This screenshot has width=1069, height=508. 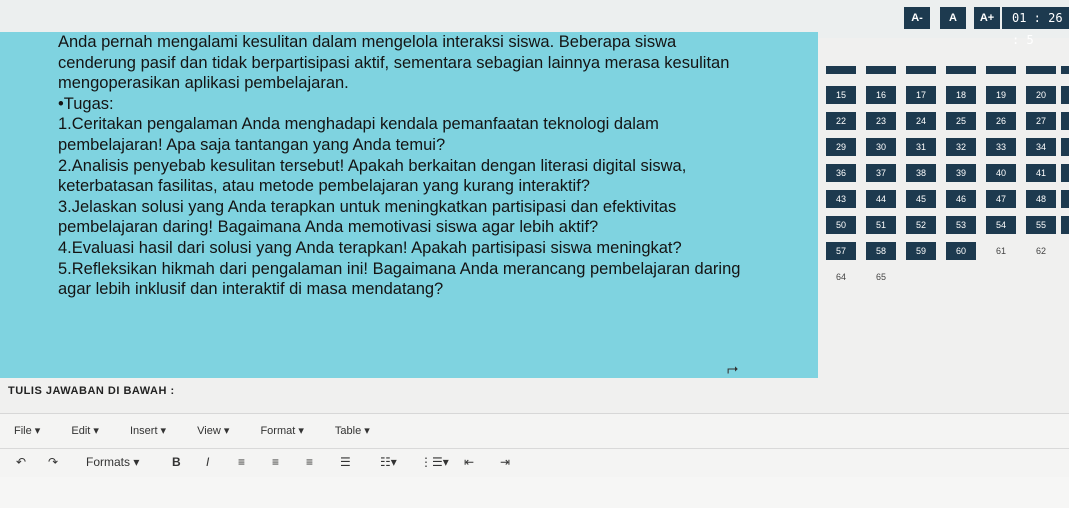 What do you see at coordinates (1035, 27) in the screenshot?
I see `countdown-timer: 01 : 26 : 5` at bounding box center [1035, 27].